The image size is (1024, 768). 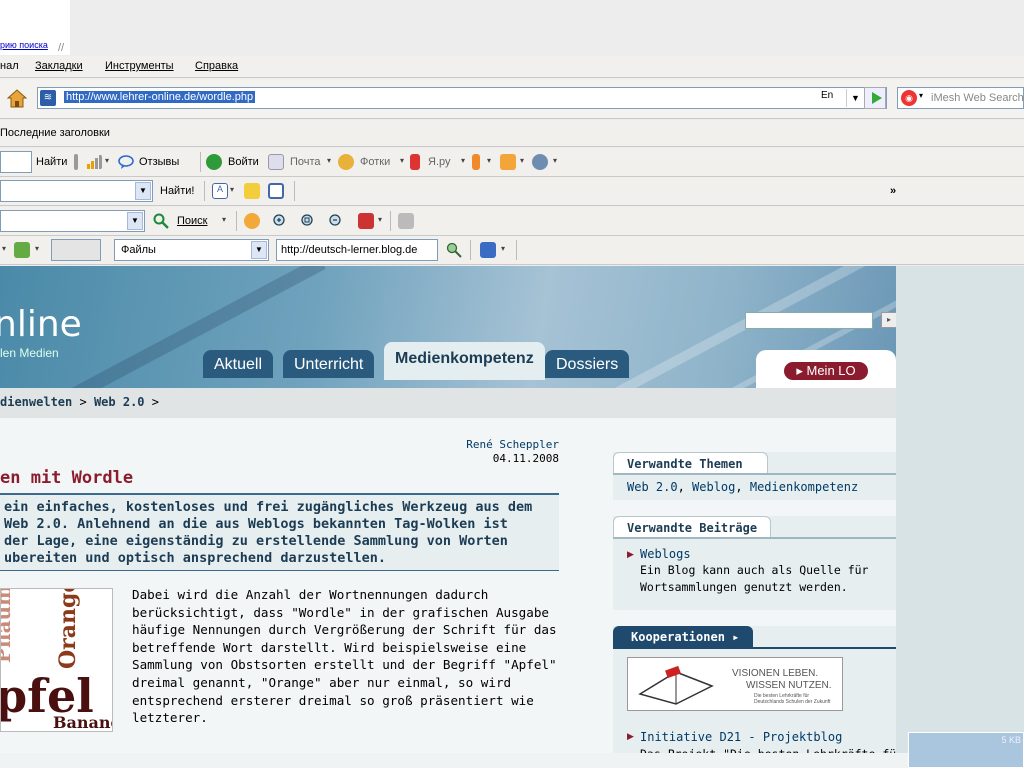 I want to click on latest-headlines-bookmark: Последние заголовки, so click(x=55, y=133).